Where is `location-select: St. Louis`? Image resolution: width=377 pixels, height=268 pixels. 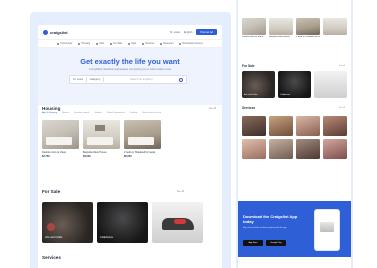 location-select: St. Louis is located at coordinates (78, 79).